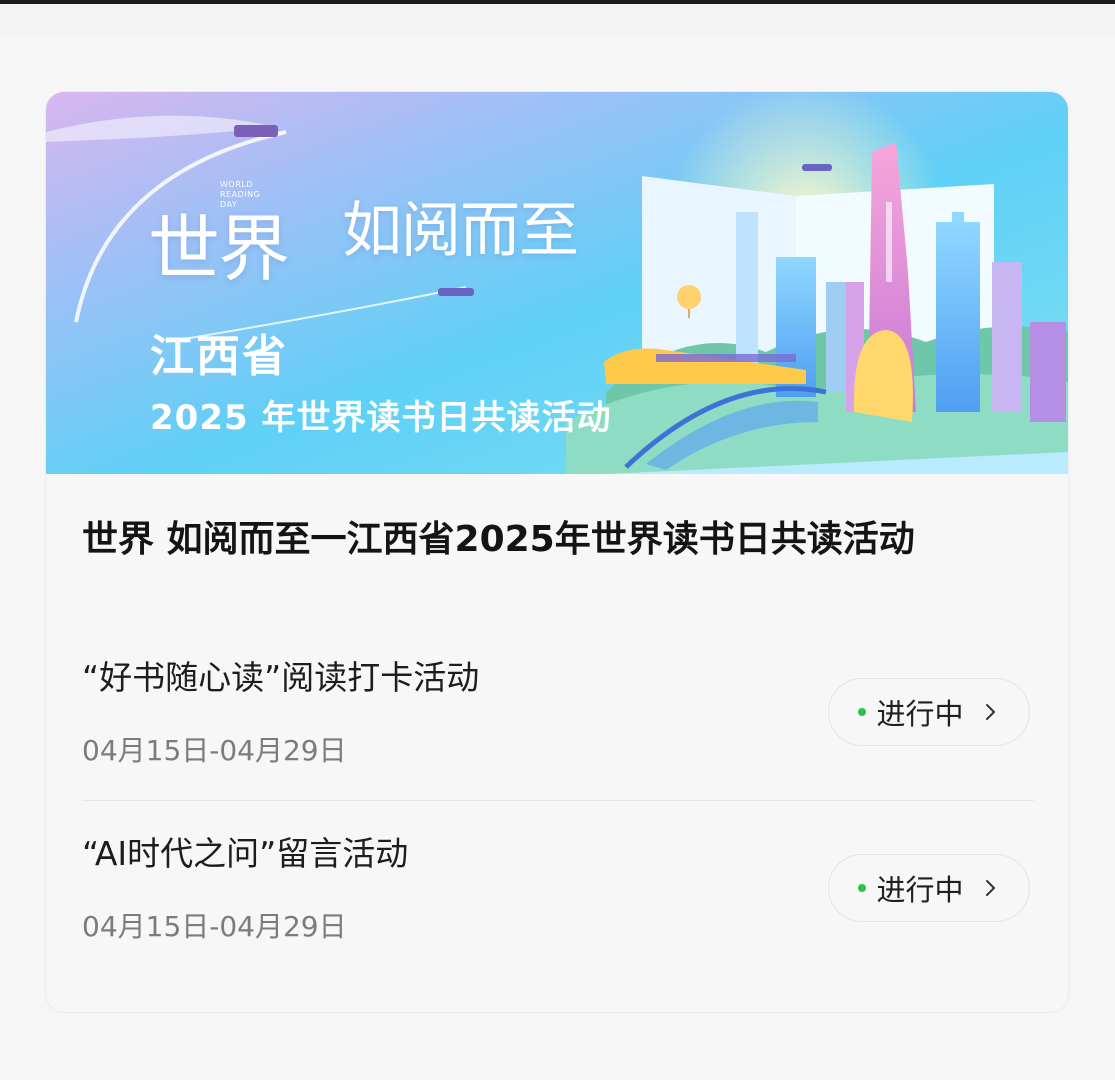  Describe the element at coordinates (460, 231) in the screenshot. I see `banner-headline-reading: 如阅而至` at that location.